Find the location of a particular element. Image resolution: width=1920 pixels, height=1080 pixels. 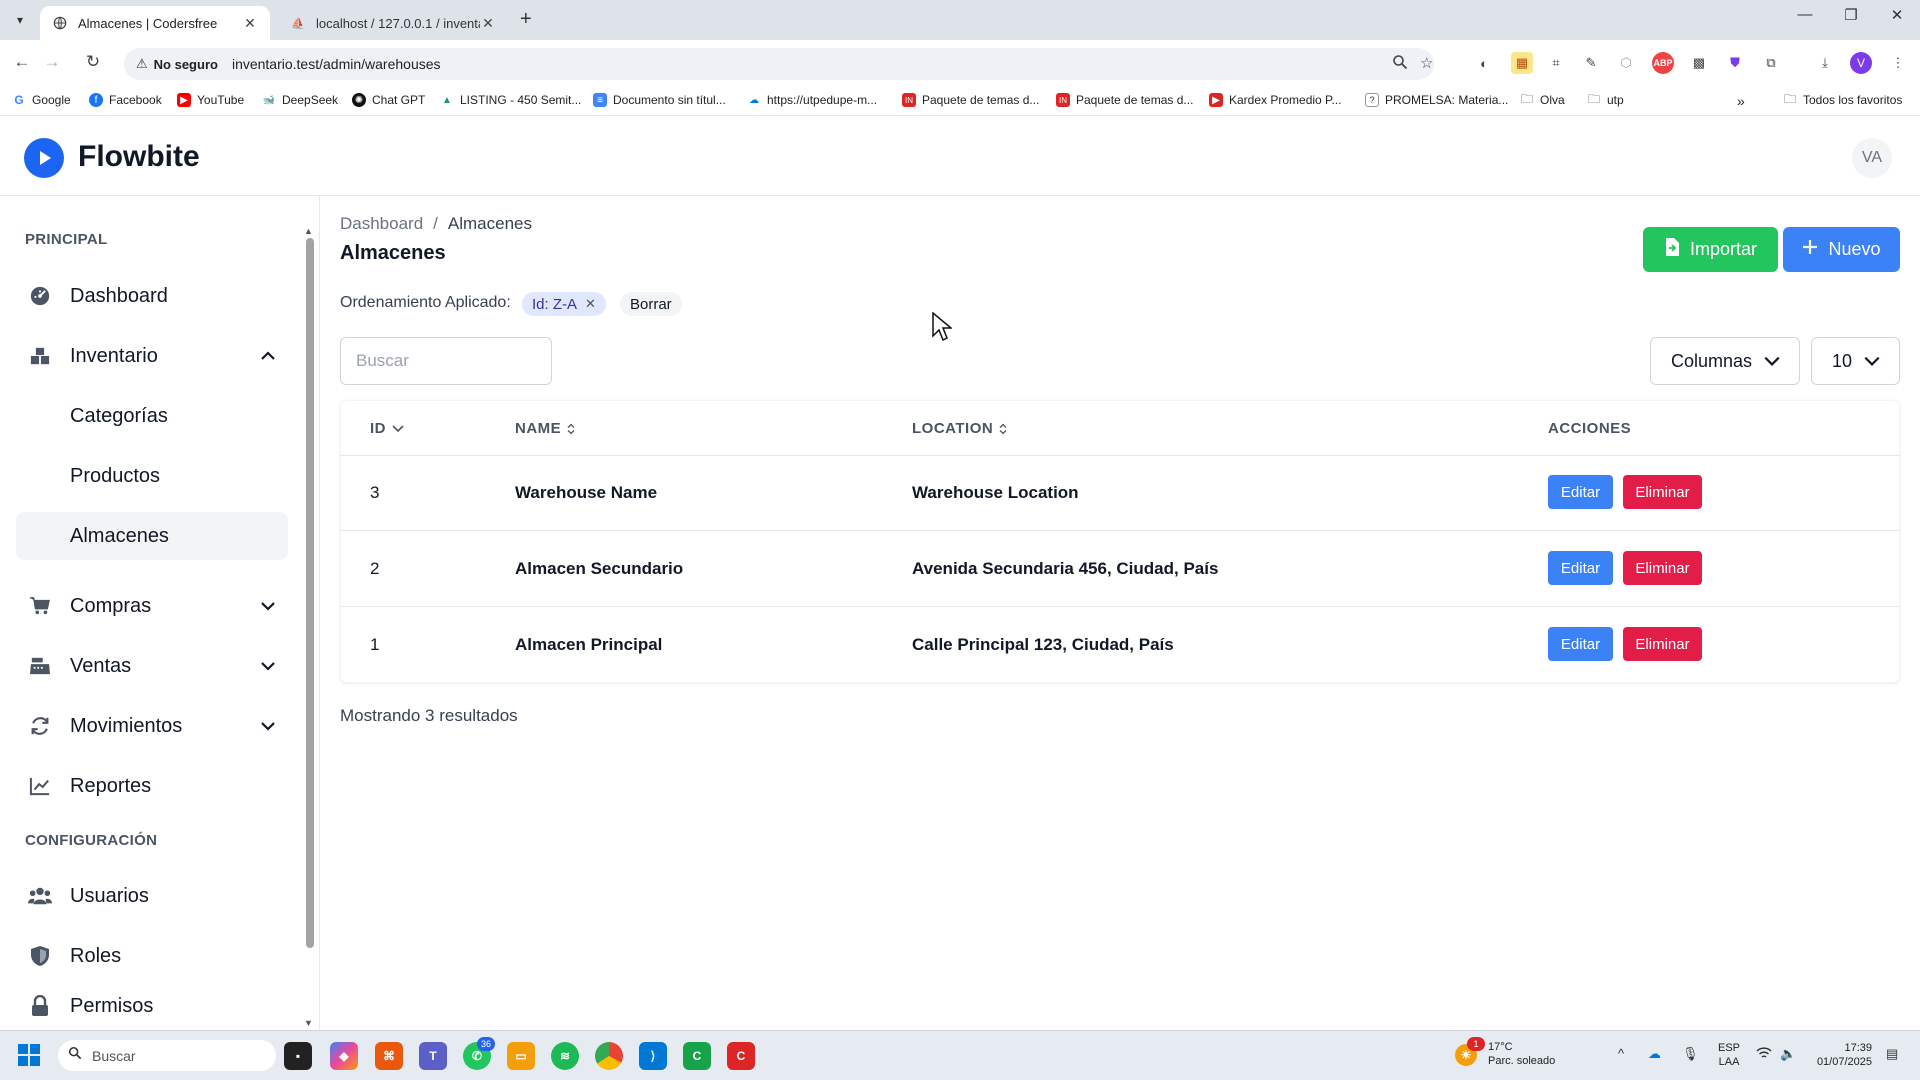

copilot-icon: ◆ is located at coordinates (344, 1056).